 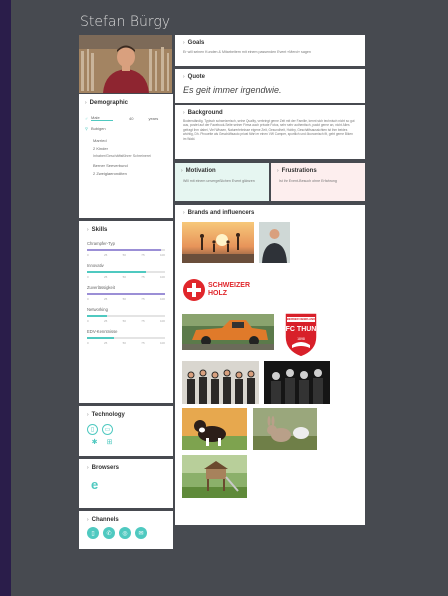 I want to click on skill-item: Innovativ 0 25 50 75 100, so click(x=126, y=271).